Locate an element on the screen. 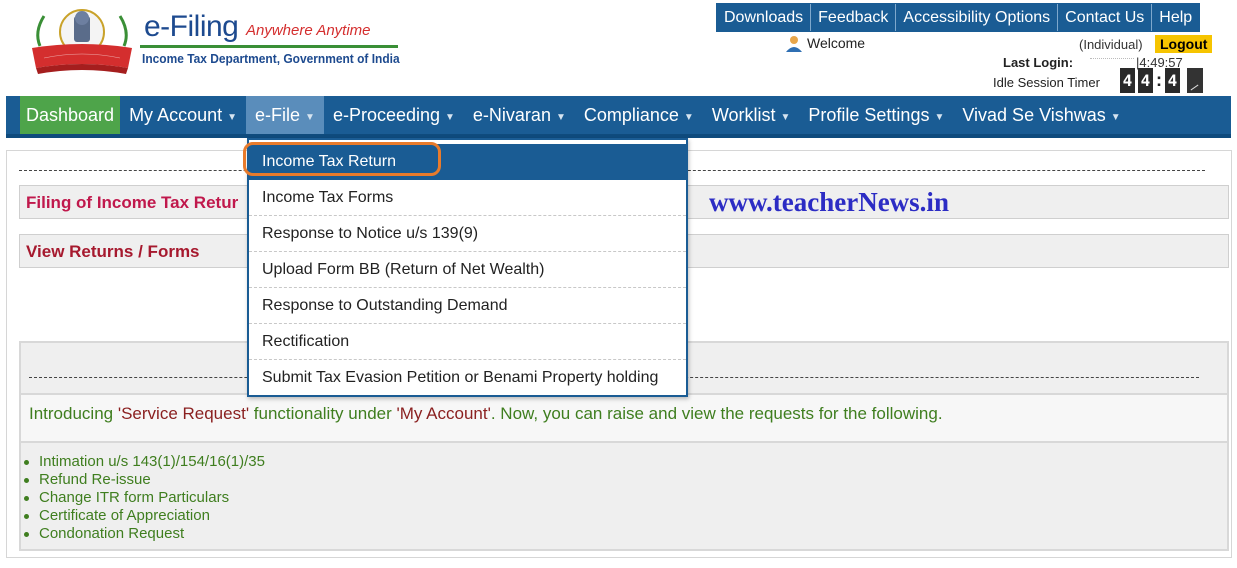  watermark-text: www.teacherNews.in is located at coordinates (829, 202).